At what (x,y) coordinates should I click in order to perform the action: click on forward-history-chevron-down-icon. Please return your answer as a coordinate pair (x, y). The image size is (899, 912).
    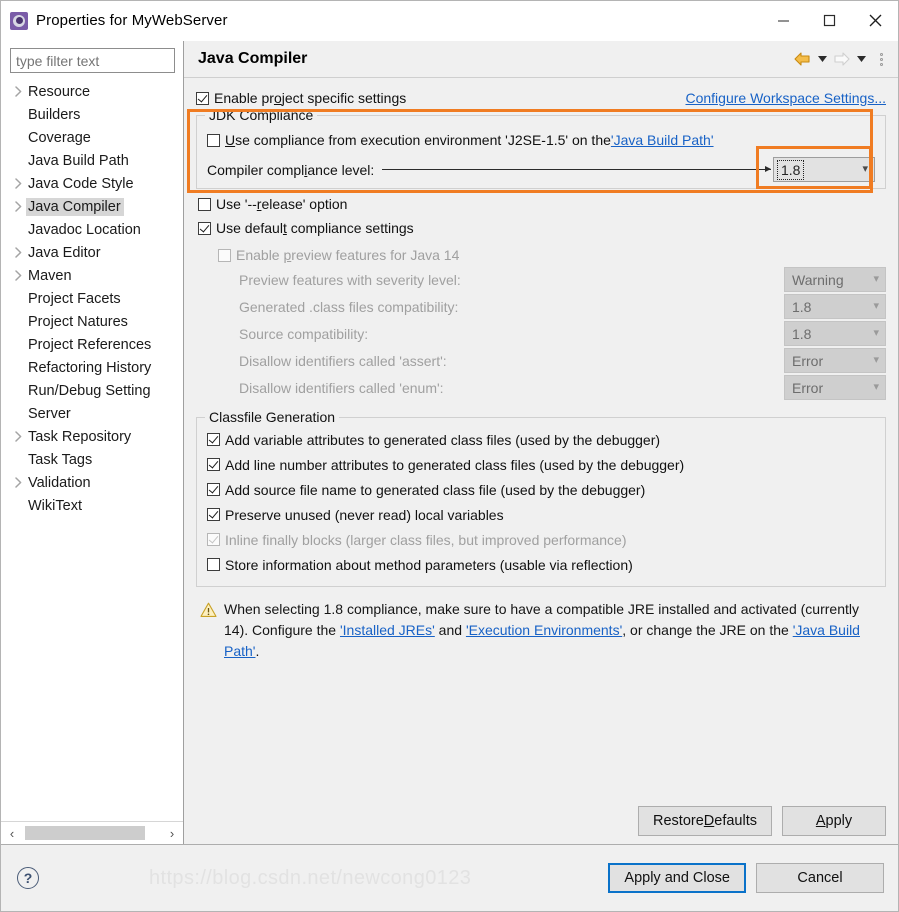
    Looking at the image, I should click on (861, 59).